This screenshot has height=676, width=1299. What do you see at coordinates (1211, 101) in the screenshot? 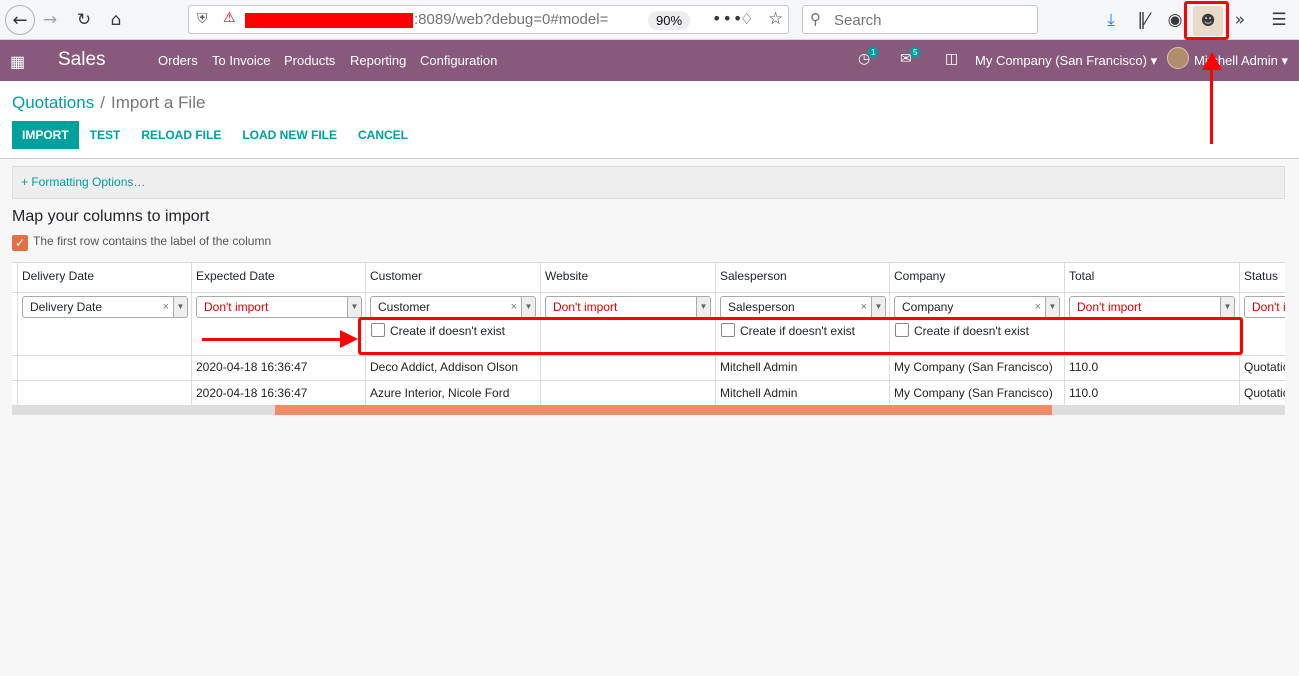
I see `annotation-up-arrow` at bounding box center [1211, 101].